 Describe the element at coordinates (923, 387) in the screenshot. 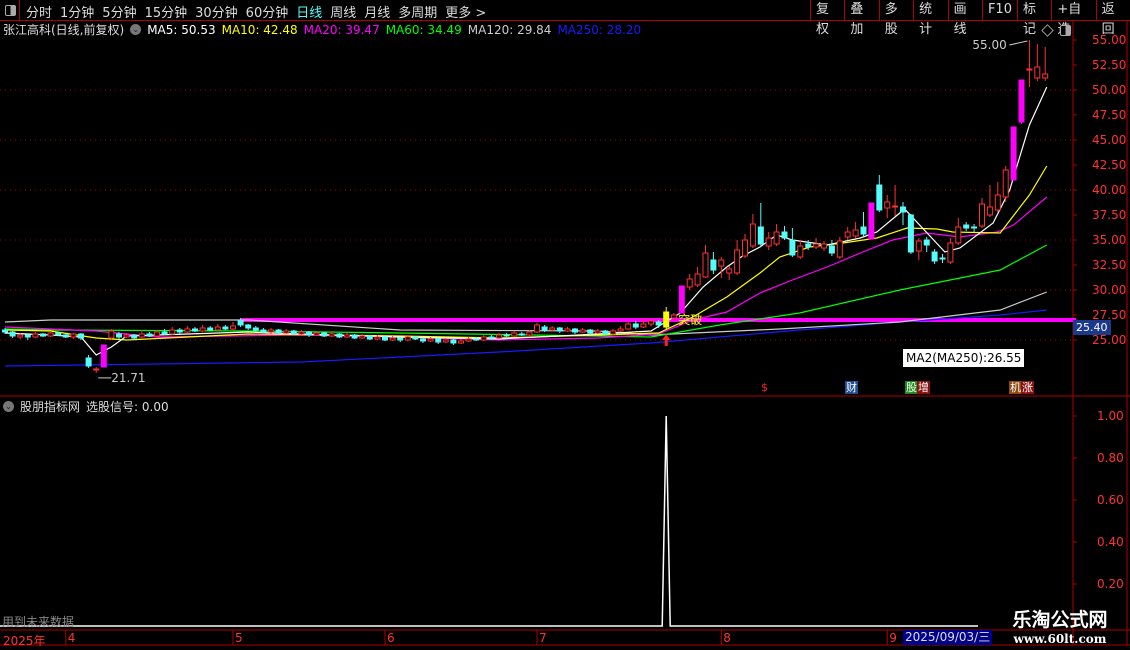

I see `event-badge: 增` at that location.